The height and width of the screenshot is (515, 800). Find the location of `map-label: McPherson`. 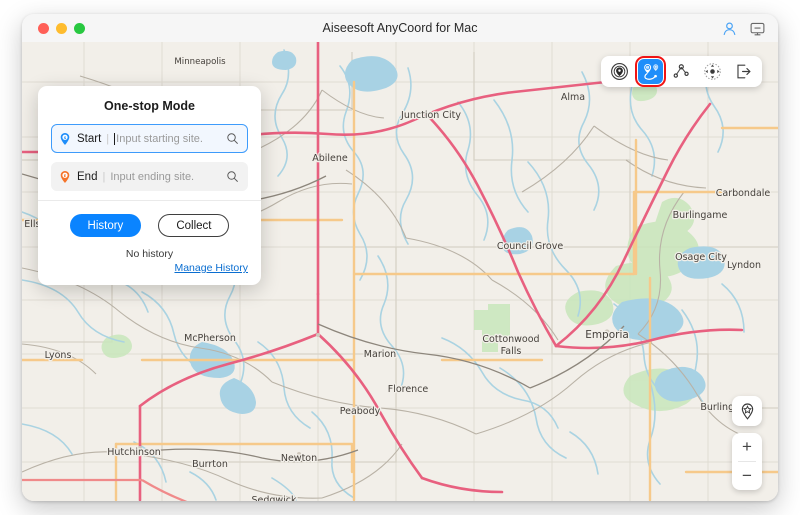

map-label: McPherson is located at coordinates (210, 338).